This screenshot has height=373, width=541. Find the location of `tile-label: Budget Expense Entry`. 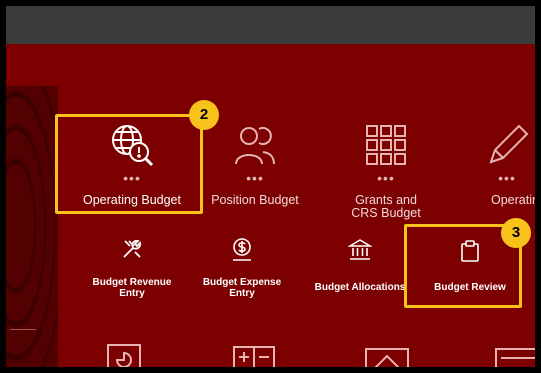

tile-label: Budget Expense Entry is located at coordinates (242, 288).